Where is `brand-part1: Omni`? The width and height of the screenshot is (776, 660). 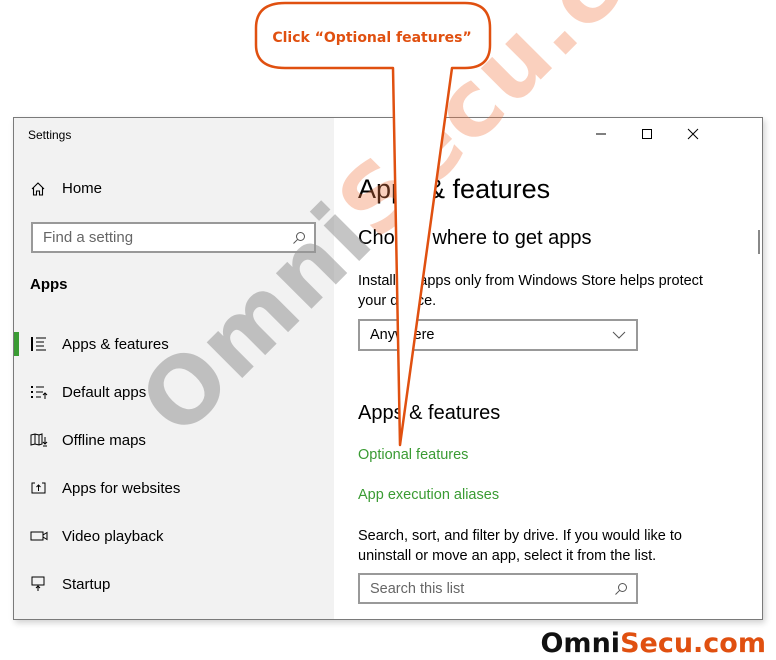
brand-part1: Omni is located at coordinates (580, 643).